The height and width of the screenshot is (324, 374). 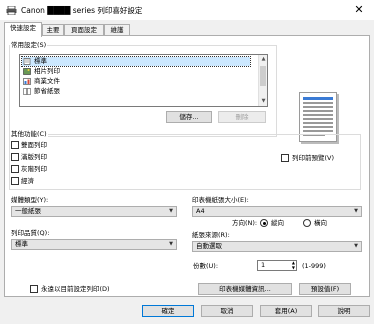 I want to click on title-bar: Canon ████ series 列印喜好設定 ✕, so click(x=187, y=10).